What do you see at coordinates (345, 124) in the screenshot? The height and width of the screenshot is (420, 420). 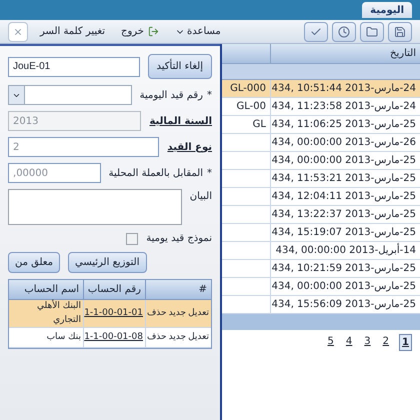 I see `date-cell: 25-مارس-2013 11:06:25 ,434` at bounding box center [345, 124].